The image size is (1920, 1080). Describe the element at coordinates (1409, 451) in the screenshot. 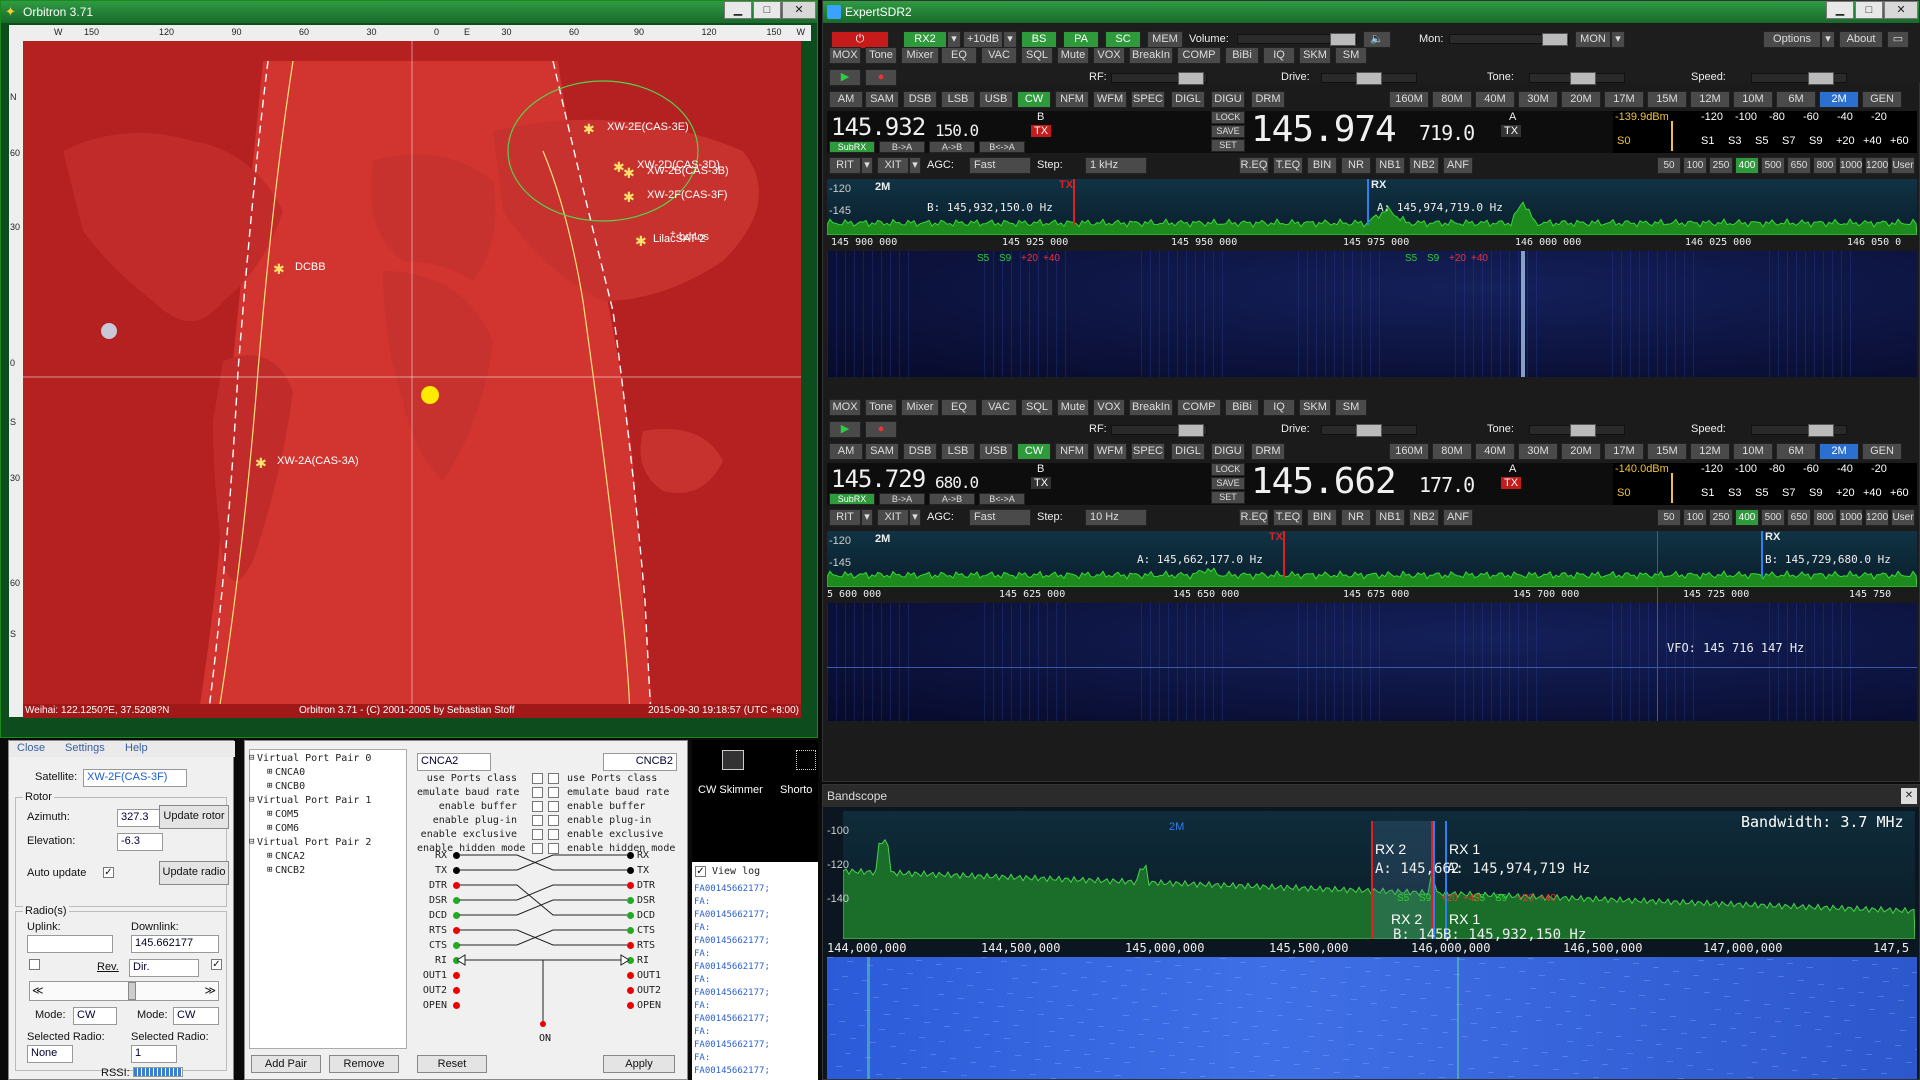

I see `band-160m-button: 160M` at that location.